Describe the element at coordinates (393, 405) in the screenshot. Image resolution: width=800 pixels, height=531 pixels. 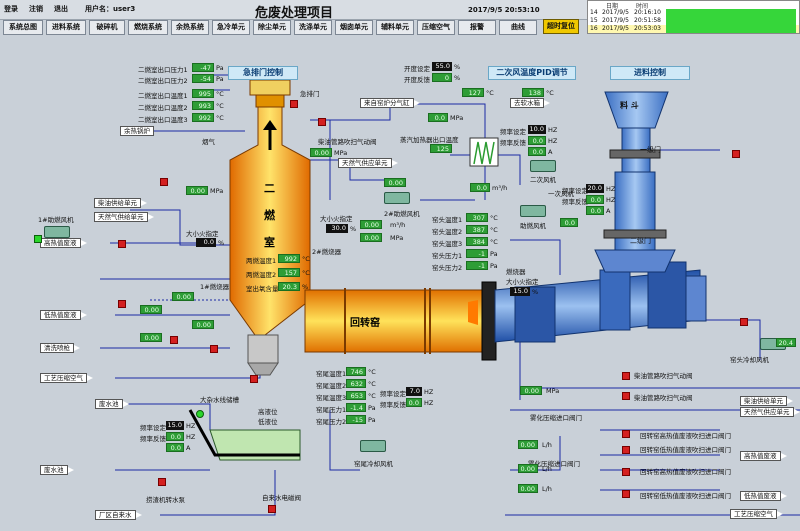
I see `kiln-rot-fb-label: 频率反馈` at that location.